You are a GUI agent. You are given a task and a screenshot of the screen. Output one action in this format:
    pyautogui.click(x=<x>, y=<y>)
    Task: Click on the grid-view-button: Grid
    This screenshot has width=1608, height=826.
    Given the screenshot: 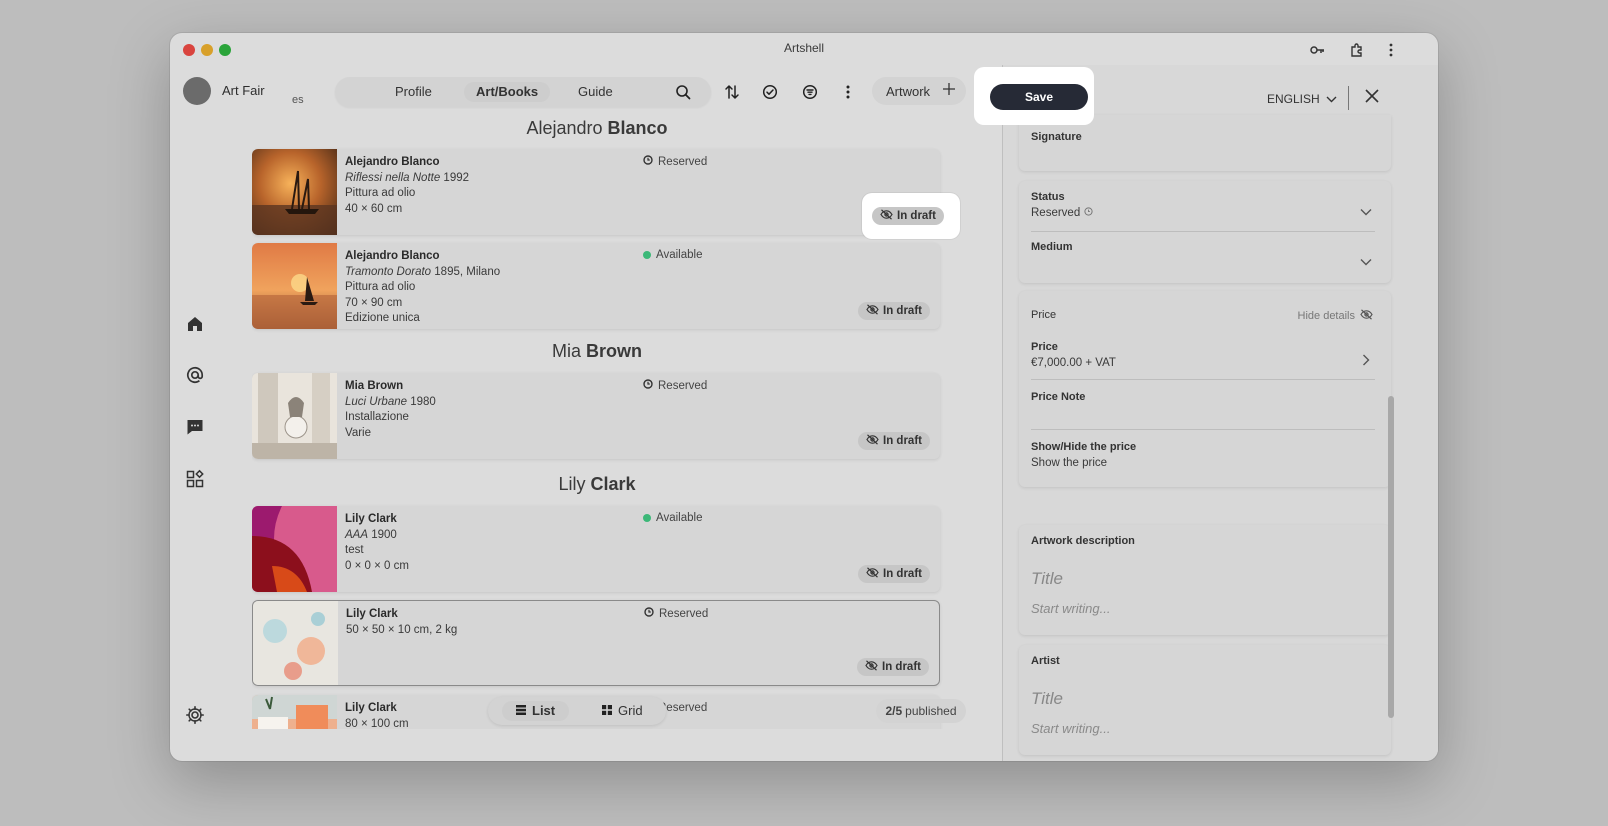 What is the action you would take?
    pyautogui.click(x=622, y=711)
    